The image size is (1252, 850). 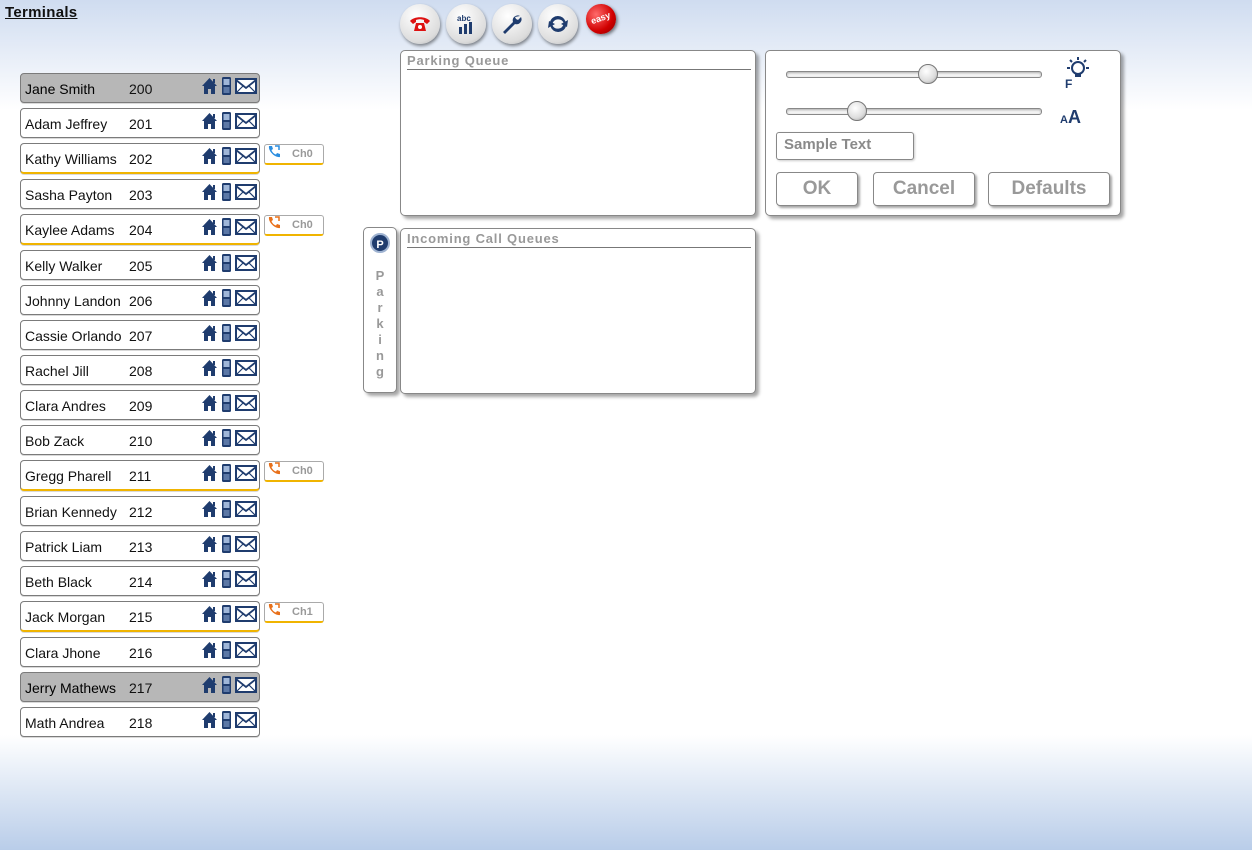 What do you see at coordinates (172, 158) in the screenshot?
I see `terminal-row: Kathy Williams 202 Ch0` at bounding box center [172, 158].